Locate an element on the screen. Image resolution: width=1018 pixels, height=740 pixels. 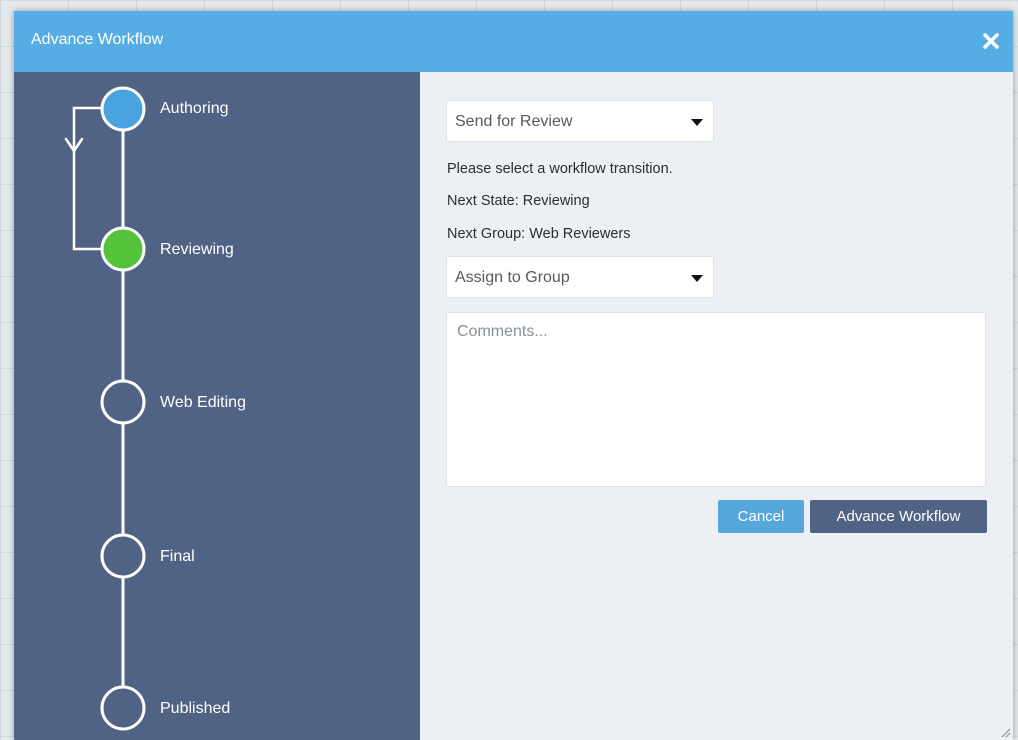
transition-hint: Please select a workflow transition. is located at coordinates (560, 169).